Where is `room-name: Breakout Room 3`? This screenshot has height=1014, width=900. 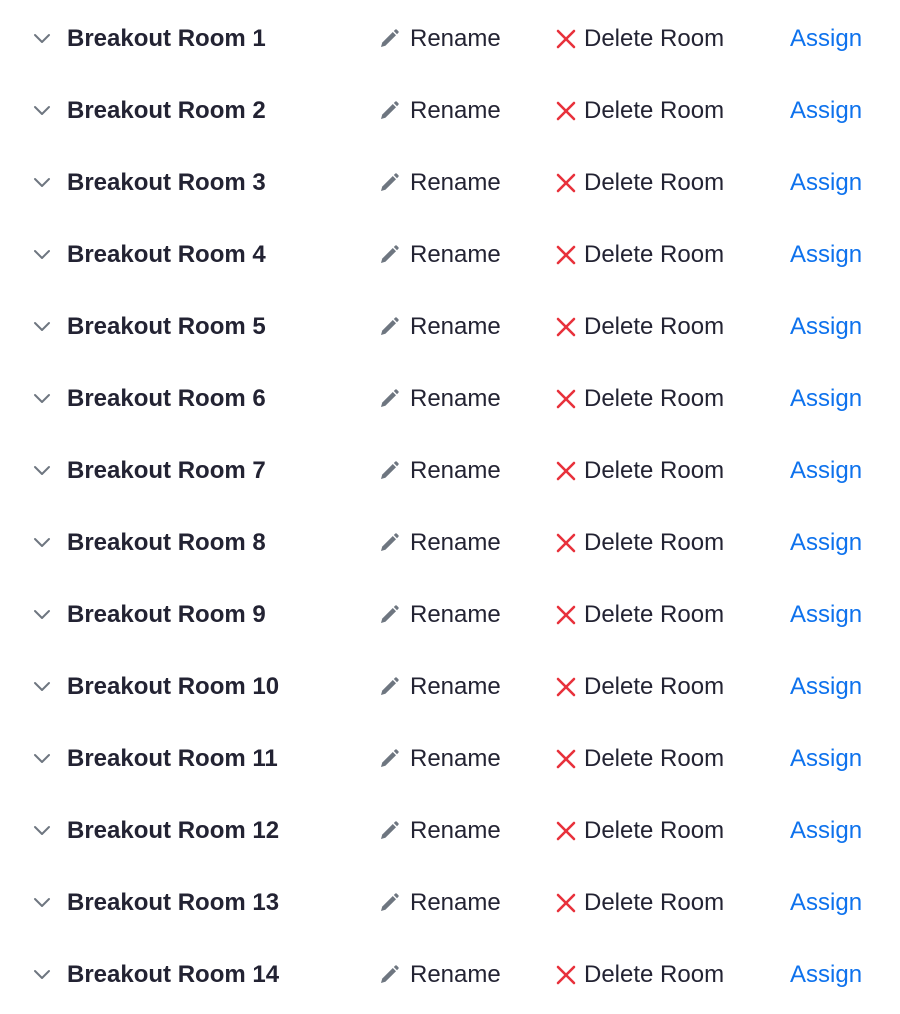 room-name: Breakout Room 3 is located at coordinates (166, 182).